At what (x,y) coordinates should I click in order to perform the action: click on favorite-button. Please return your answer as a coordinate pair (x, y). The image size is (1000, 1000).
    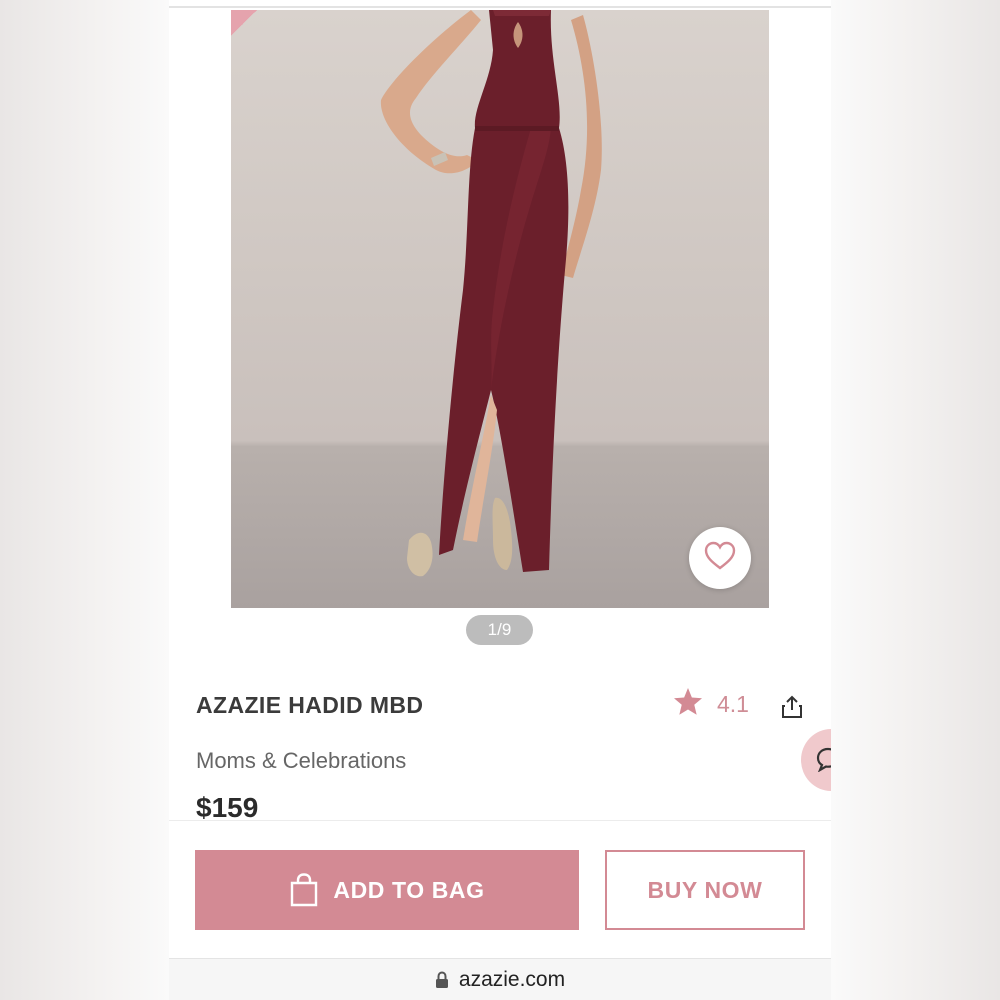
    Looking at the image, I should click on (720, 558).